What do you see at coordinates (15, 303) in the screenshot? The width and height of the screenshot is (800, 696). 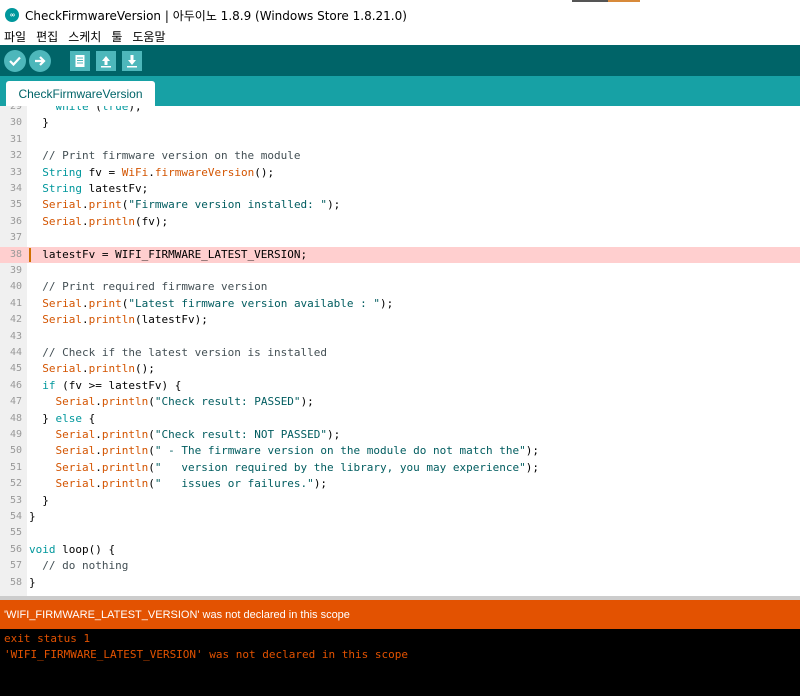 I see `line-number: 41` at bounding box center [15, 303].